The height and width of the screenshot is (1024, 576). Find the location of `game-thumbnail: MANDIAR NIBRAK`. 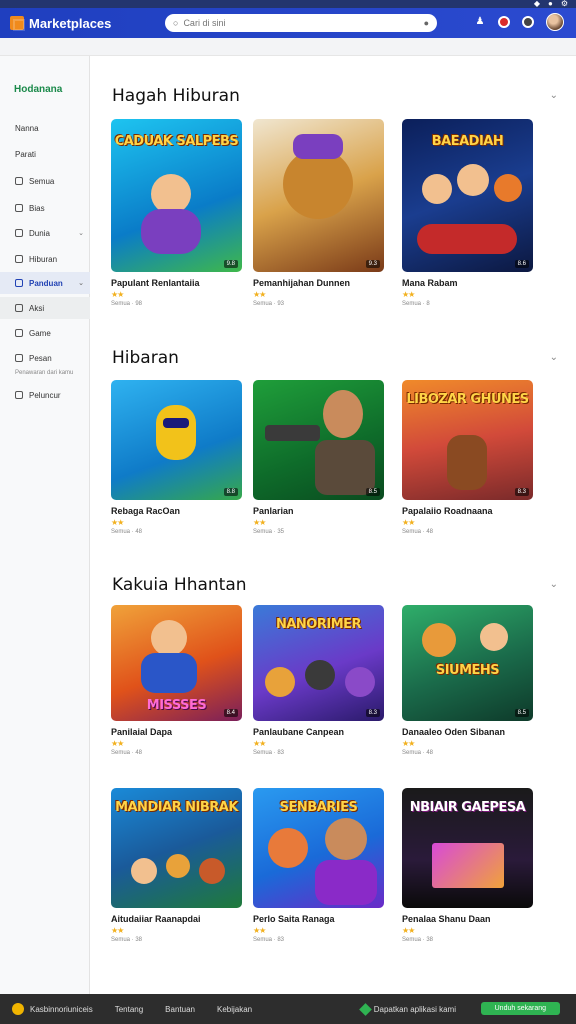

game-thumbnail: MANDIAR NIBRAK is located at coordinates (176, 848).